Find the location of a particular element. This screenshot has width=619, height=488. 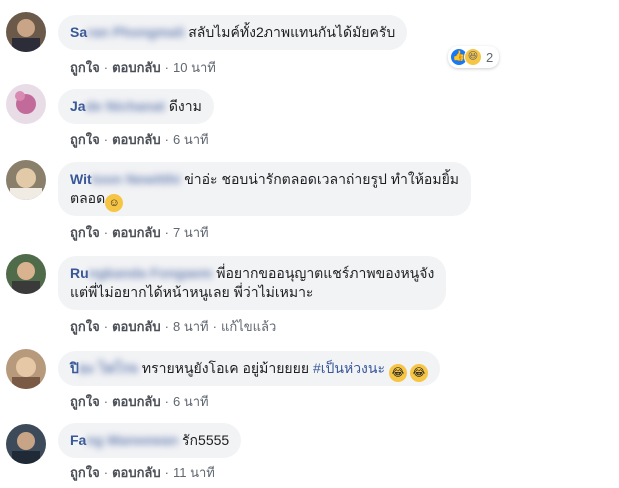

comment-actions: ถูกใจ · ตอบกลับ · 10 นาที is located at coordinates (143, 67).